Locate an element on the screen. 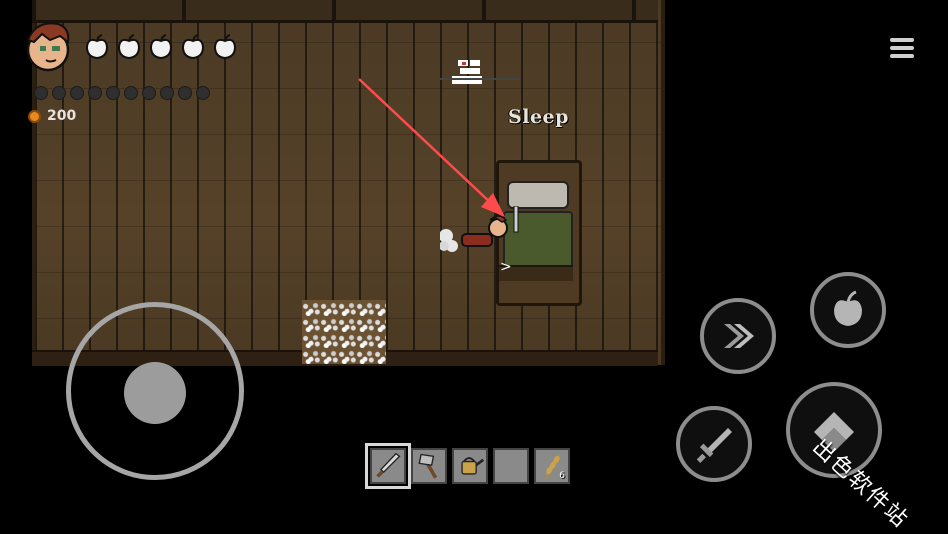 The width and height of the screenshot is (948, 534). coin-count: 200 is located at coordinates (62, 116).